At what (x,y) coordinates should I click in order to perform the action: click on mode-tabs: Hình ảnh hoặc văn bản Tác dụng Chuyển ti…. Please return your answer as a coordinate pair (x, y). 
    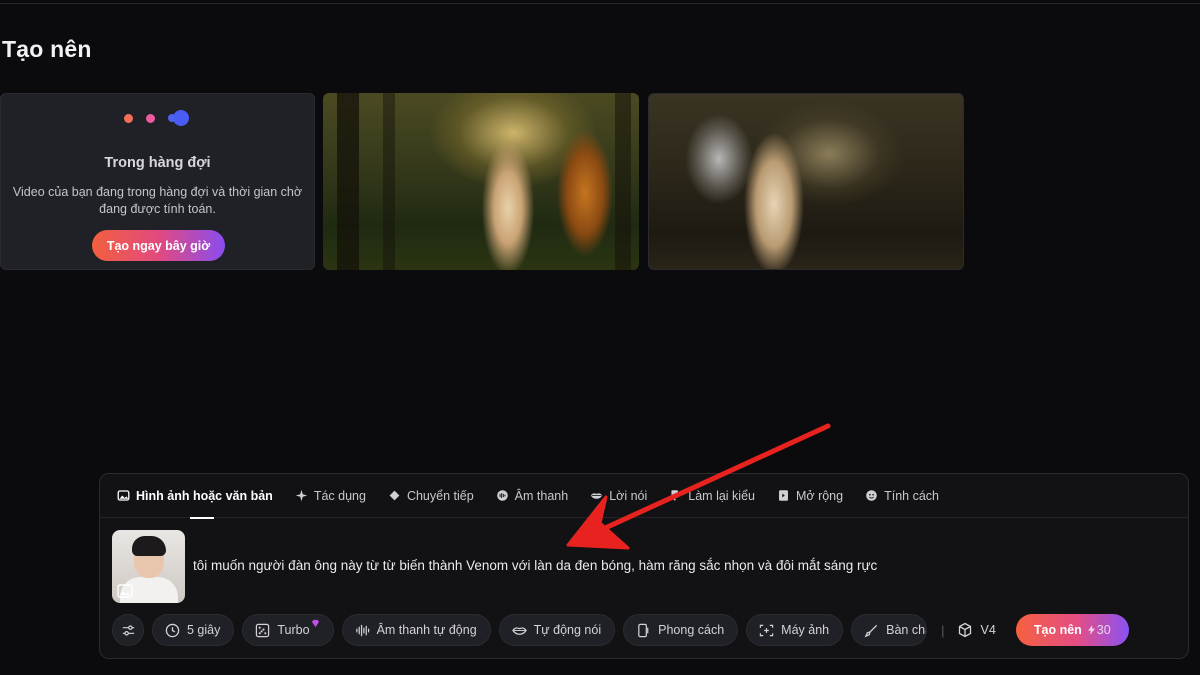
    Looking at the image, I should click on (644, 496).